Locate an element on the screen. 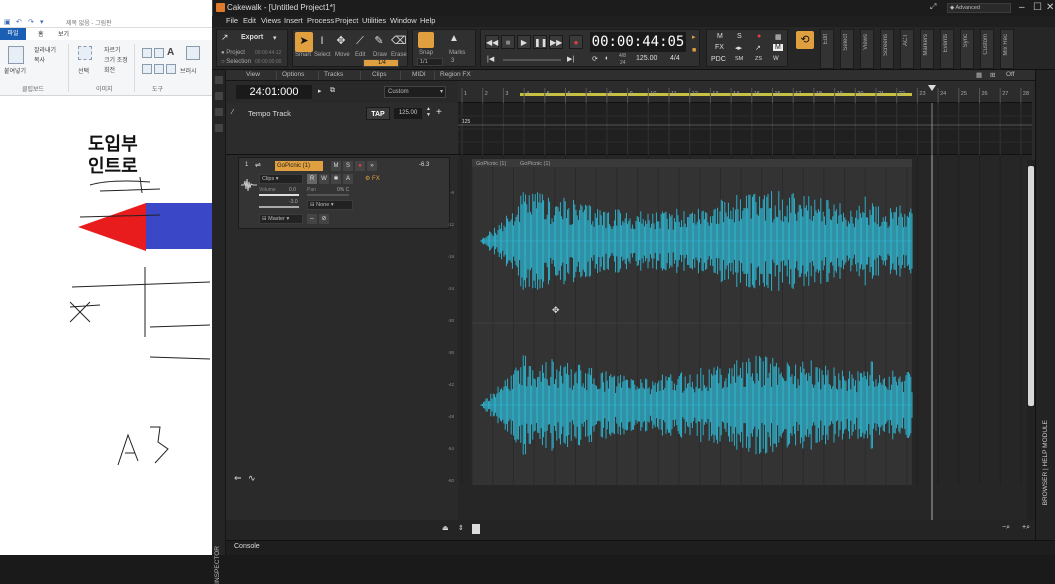  workspace-select: ◆ Advanced is located at coordinates (979, 8).